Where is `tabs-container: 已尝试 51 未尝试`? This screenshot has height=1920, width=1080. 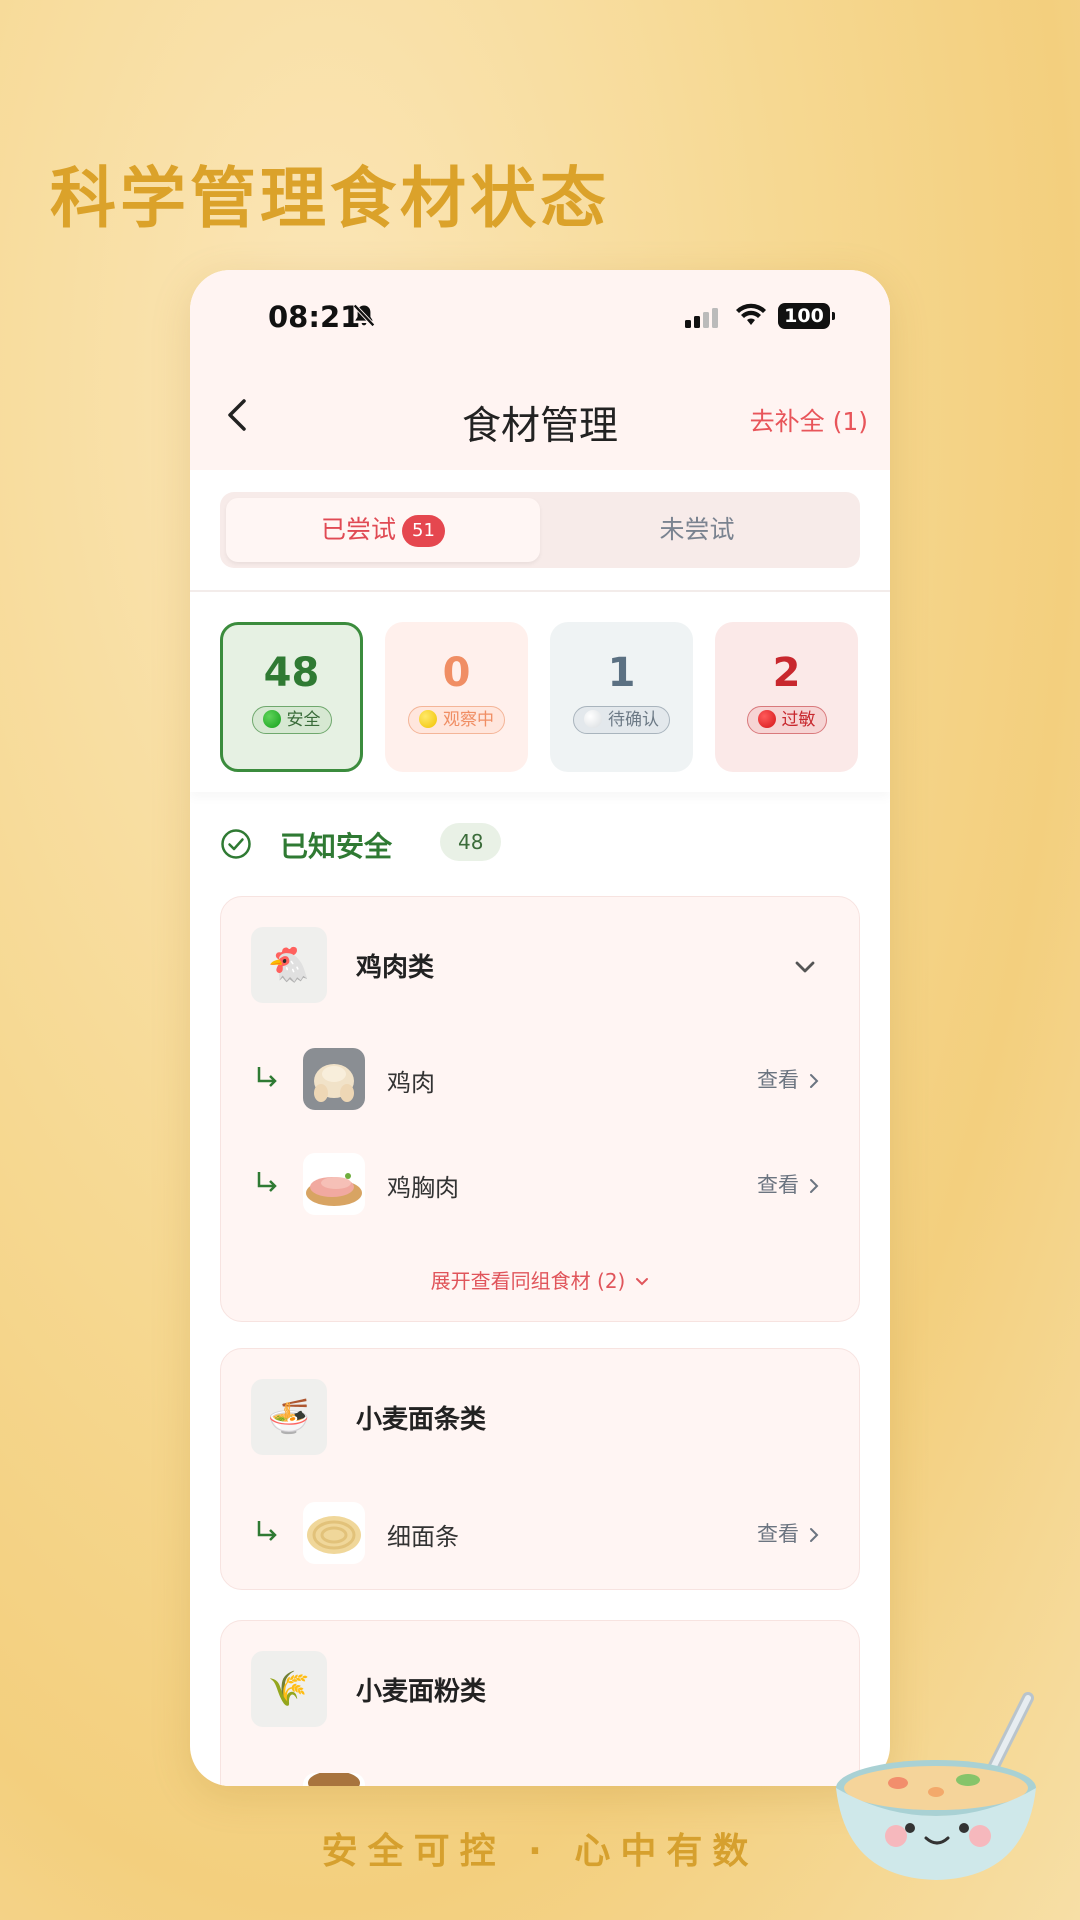 tabs-container: 已尝试 51 未尝试 is located at coordinates (540, 531).